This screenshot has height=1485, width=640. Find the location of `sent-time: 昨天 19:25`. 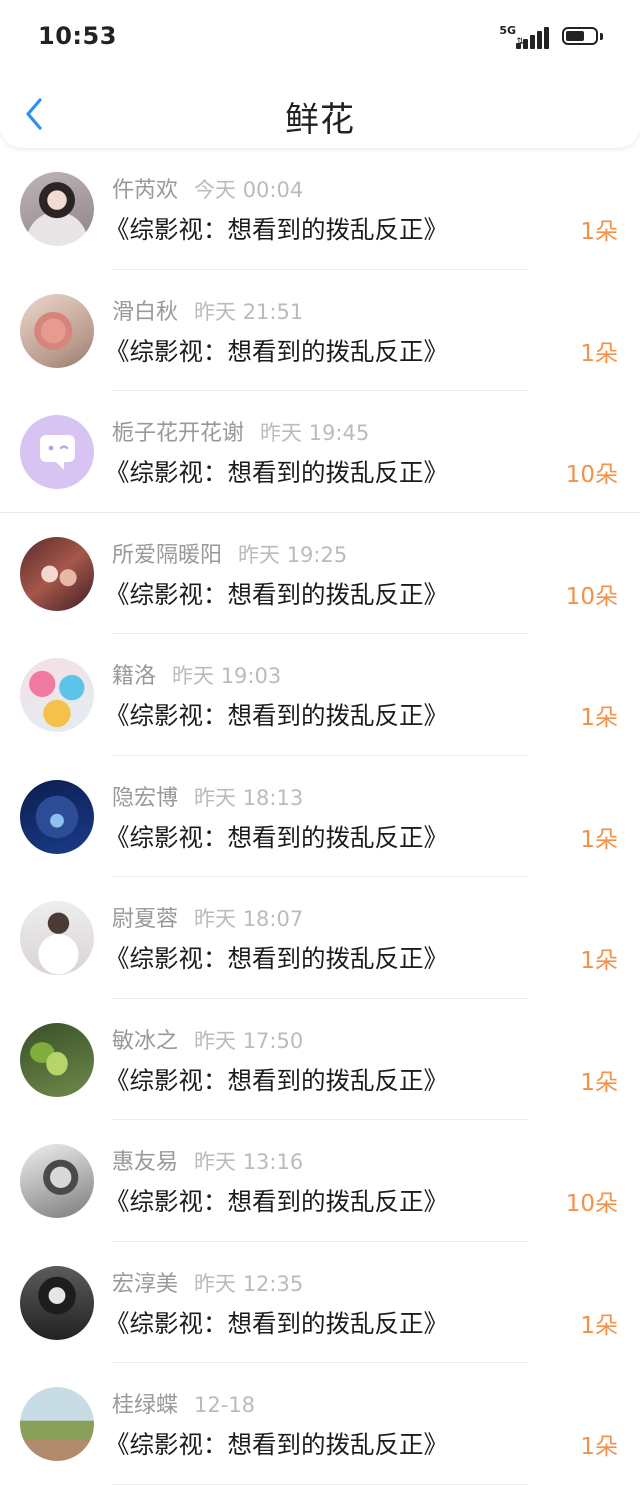

sent-time: 昨天 19:25 is located at coordinates (293, 554).